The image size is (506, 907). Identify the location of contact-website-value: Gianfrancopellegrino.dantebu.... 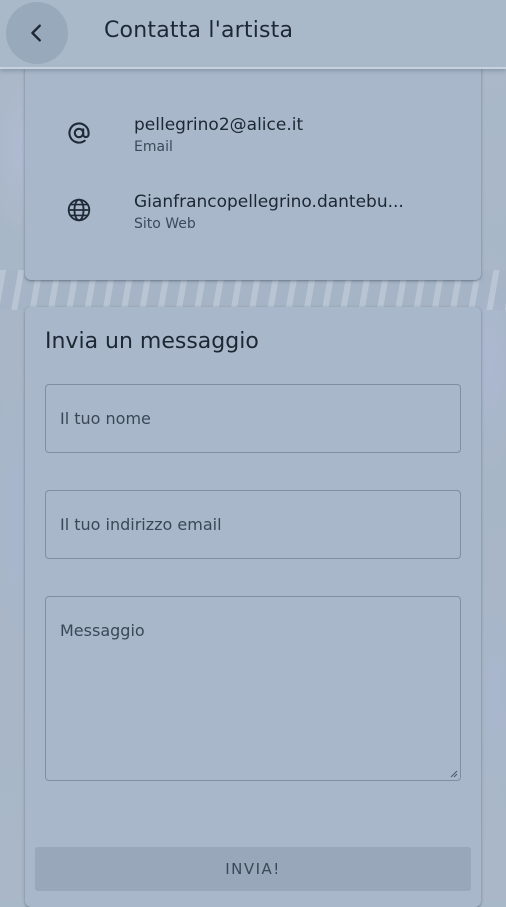
(269, 202).